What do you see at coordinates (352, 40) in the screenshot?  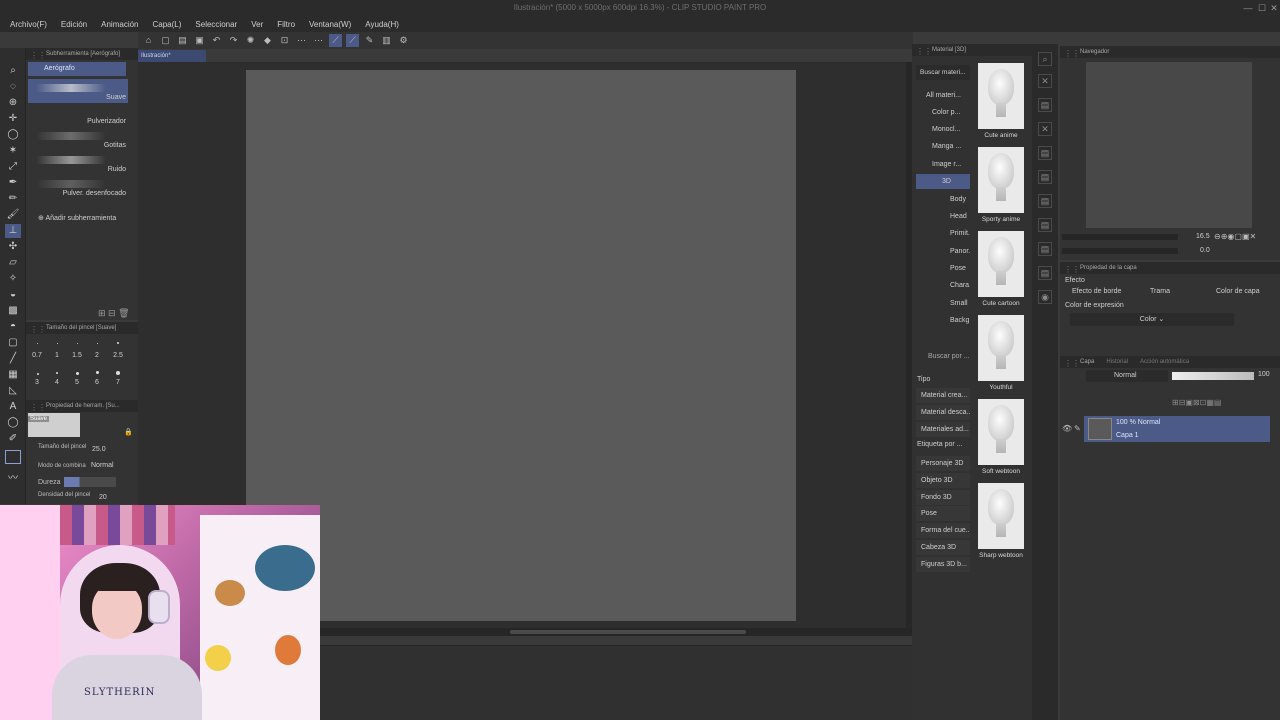 I see `stroke-icon: ⟋` at bounding box center [352, 40].